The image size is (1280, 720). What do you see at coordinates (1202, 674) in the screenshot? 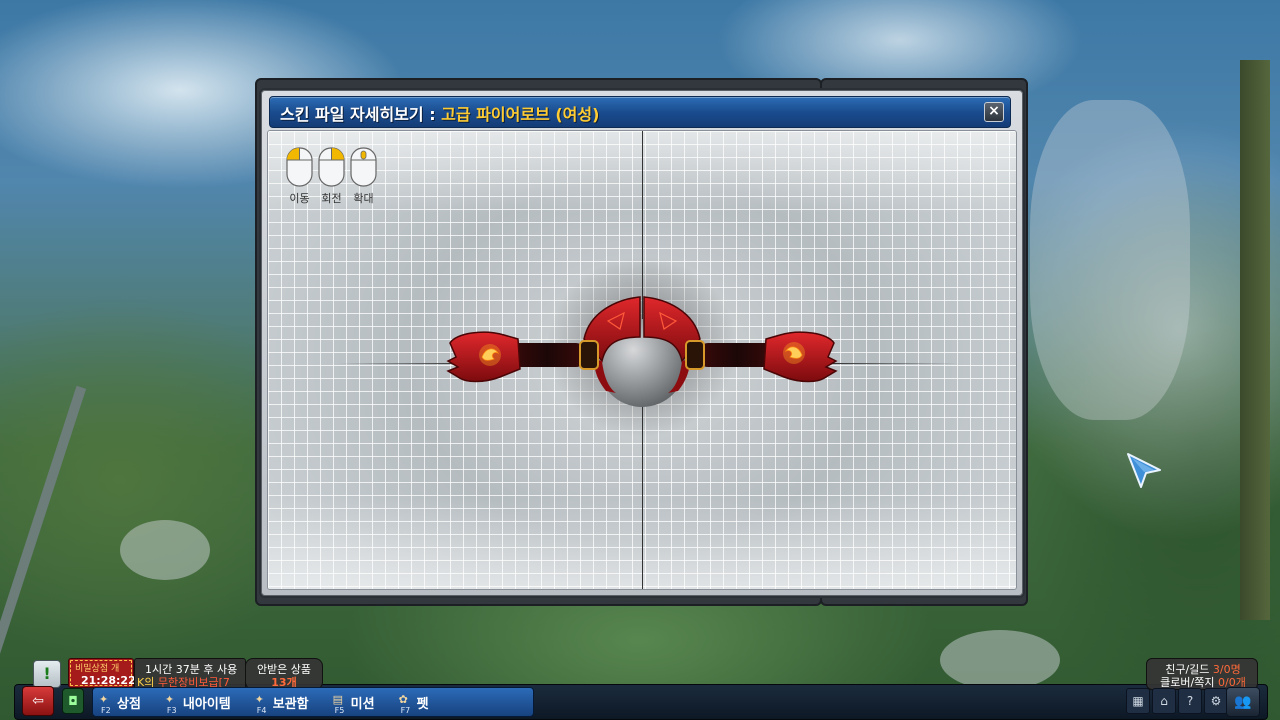
I see `social-status-box: 친구/길드 3/0명 클로버/쪽지 0/0개` at bounding box center [1202, 674].